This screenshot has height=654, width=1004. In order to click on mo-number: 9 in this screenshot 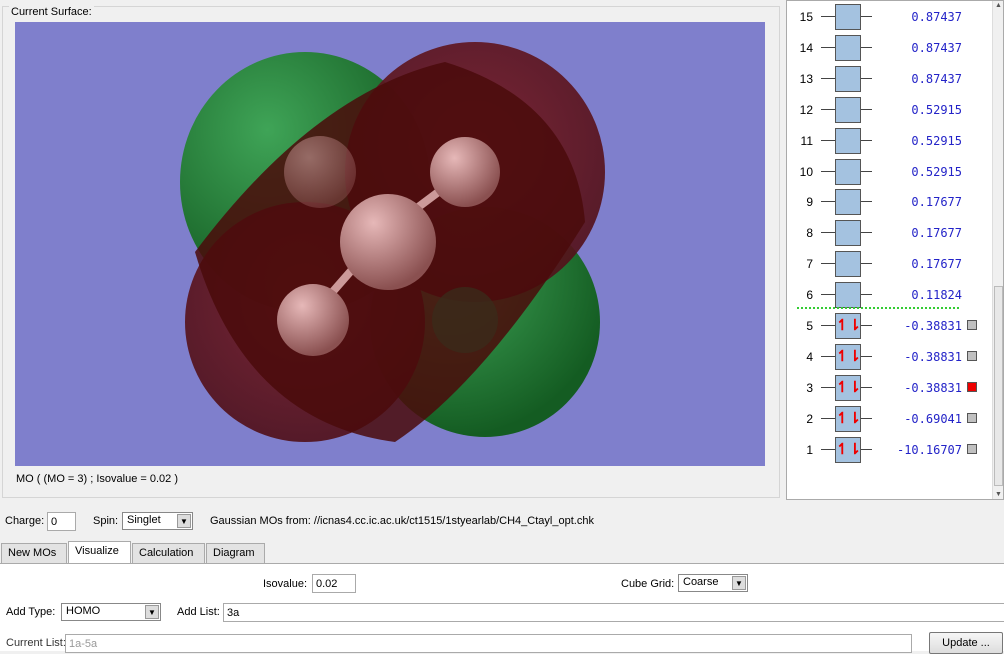, I will do `click(809, 202)`.